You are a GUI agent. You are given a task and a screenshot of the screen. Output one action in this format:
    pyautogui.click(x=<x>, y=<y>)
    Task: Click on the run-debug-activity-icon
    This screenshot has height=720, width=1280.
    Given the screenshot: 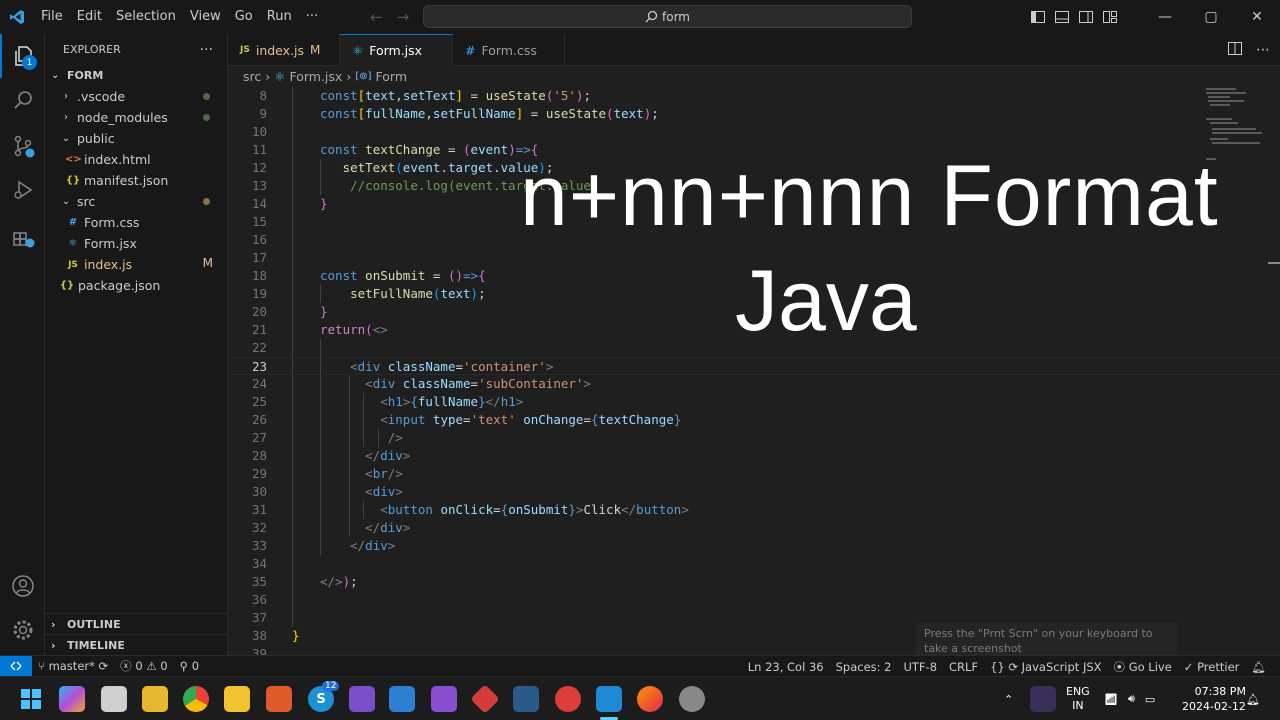 What is the action you would take?
    pyautogui.click(x=22, y=190)
    